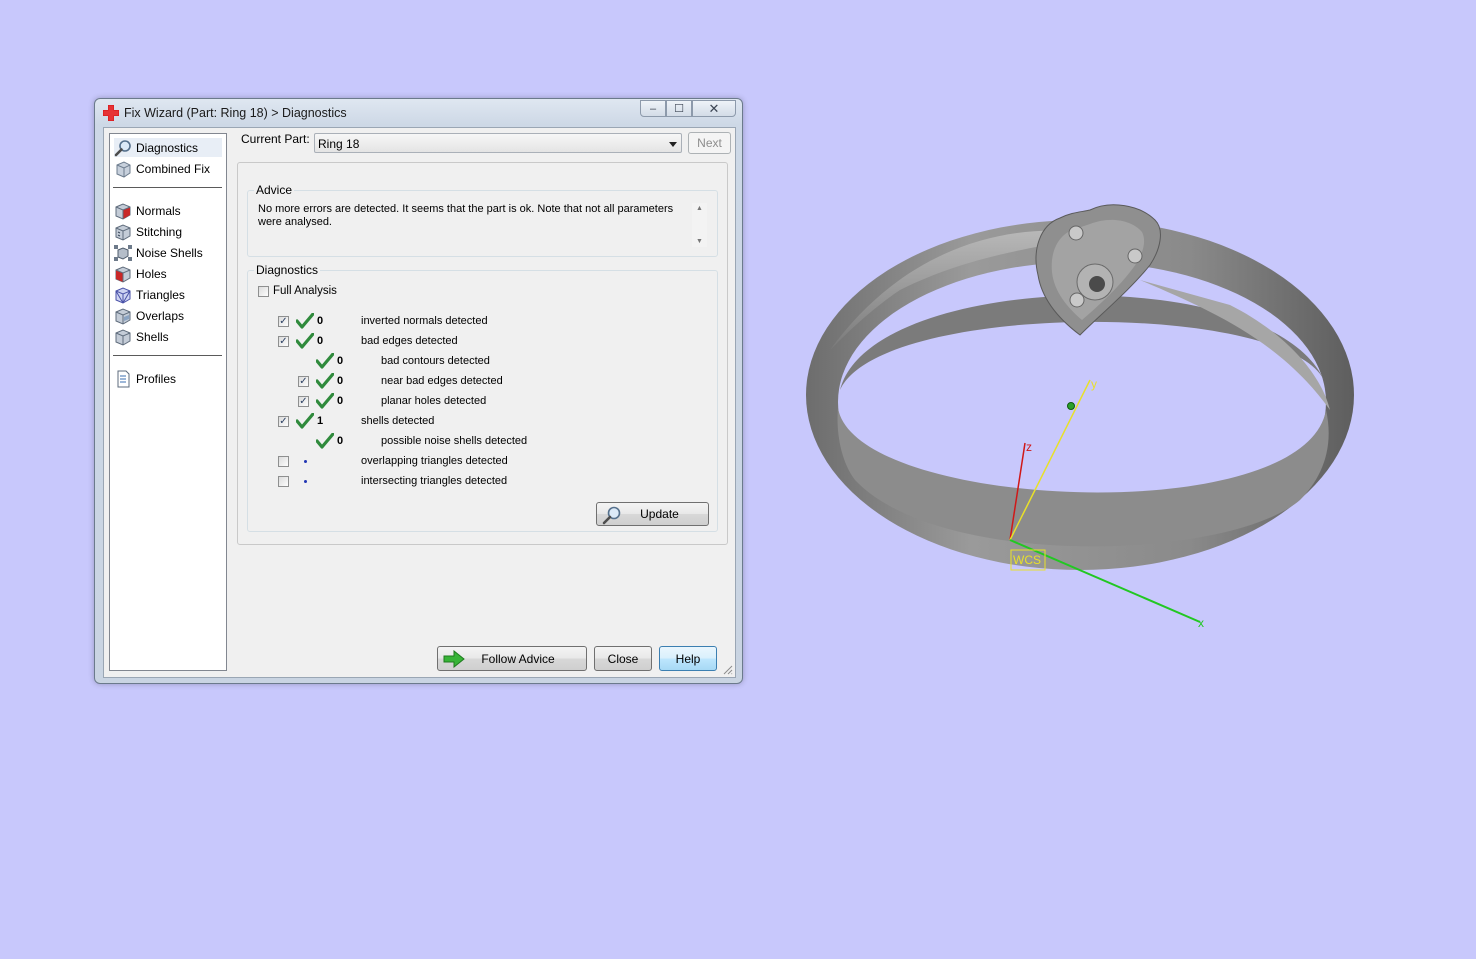  Describe the element at coordinates (728, 670) in the screenshot. I see `resize-grip-icon` at that location.